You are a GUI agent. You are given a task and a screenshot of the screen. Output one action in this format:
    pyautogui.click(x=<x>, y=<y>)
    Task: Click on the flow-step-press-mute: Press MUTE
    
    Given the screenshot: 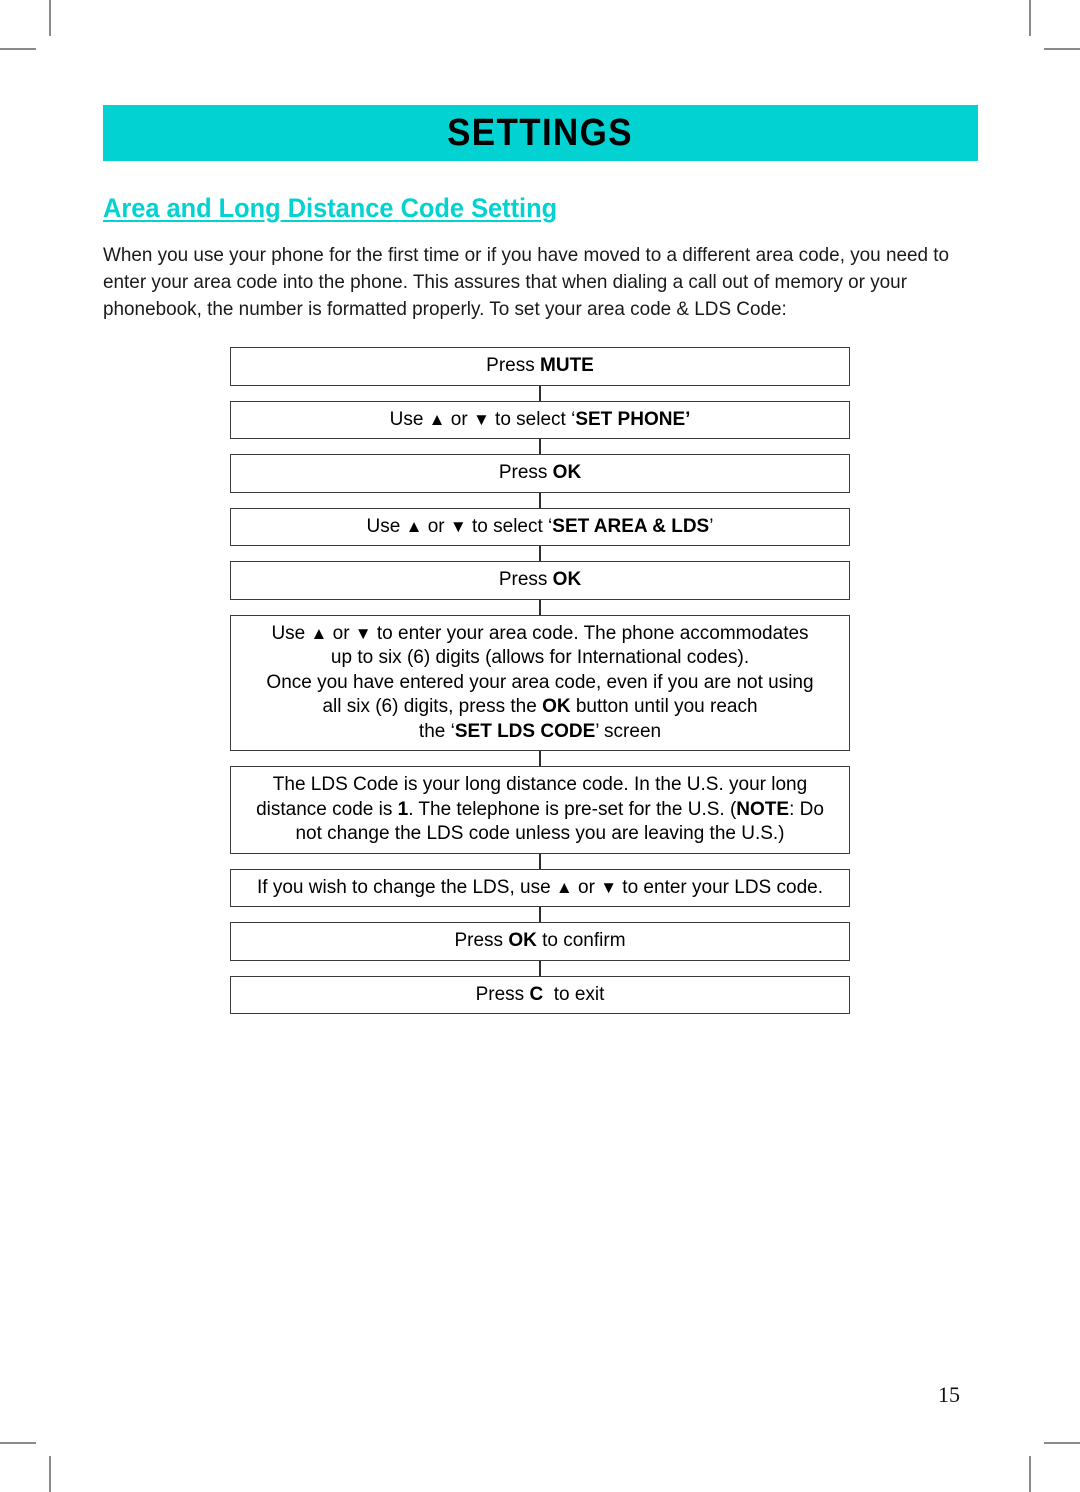 What is the action you would take?
    pyautogui.click(x=540, y=366)
    